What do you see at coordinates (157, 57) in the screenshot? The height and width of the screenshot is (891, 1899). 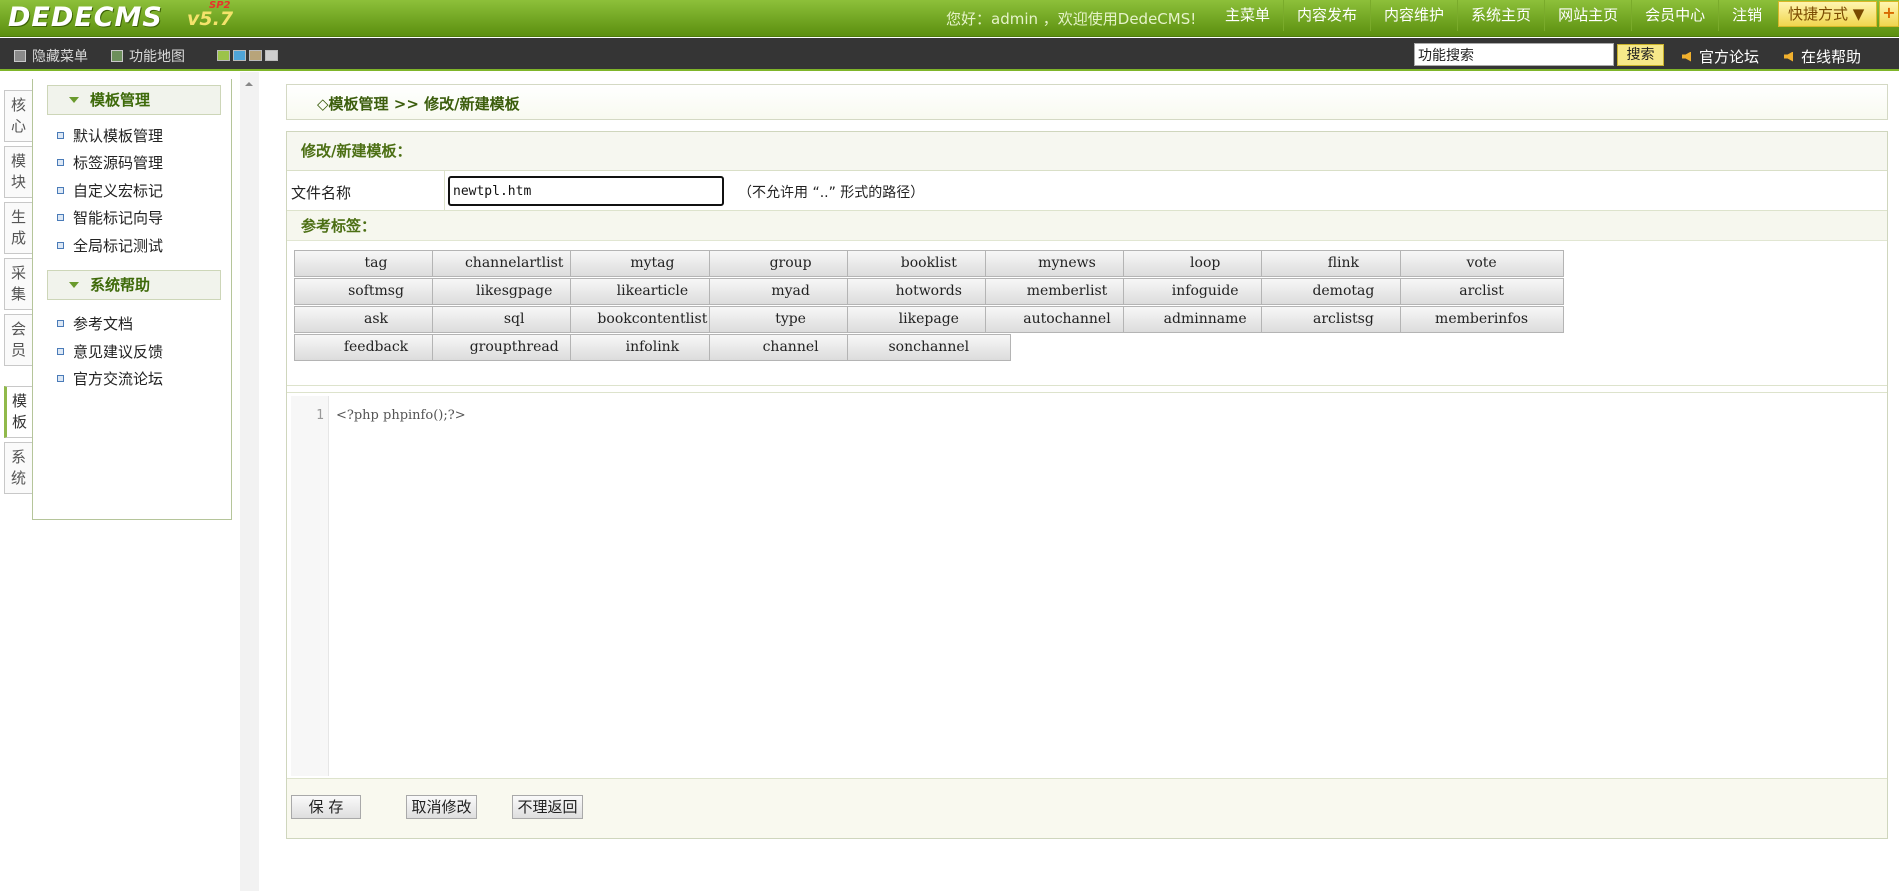 I see `site-map-label: 功能地图` at bounding box center [157, 57].